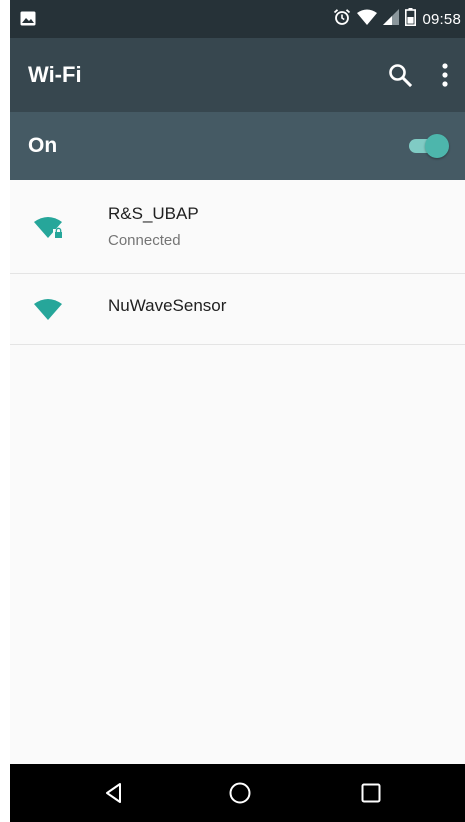 Image resolution: width=465 pixels, height=822 pixels. Describe the element at coordinates (437, 146) in the screenshot. I see `toggle-thumb` at that location.